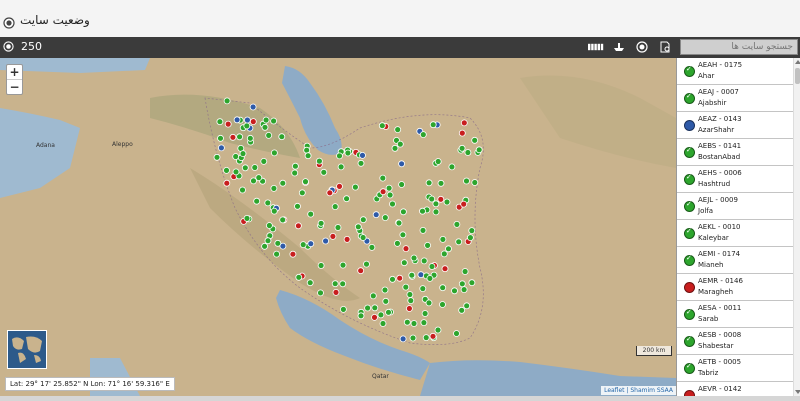 The width and height of the screenshot is (800, 401). Describe the element at coordinates (738, 260) in the screenshot. I see `site-list-item: AEMI - 0174 Mianeh` at that location.